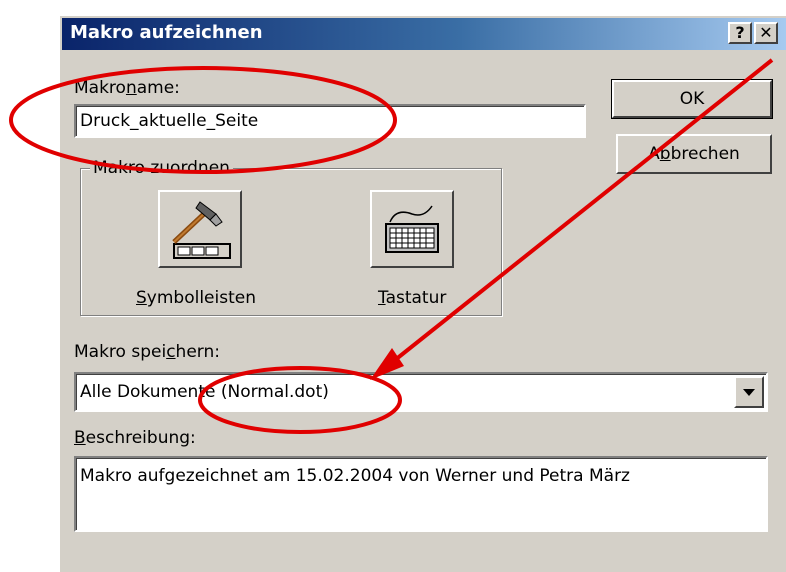 The image size is (786, 572). I want to click on annotation-arrowhead, so click(387, 364).